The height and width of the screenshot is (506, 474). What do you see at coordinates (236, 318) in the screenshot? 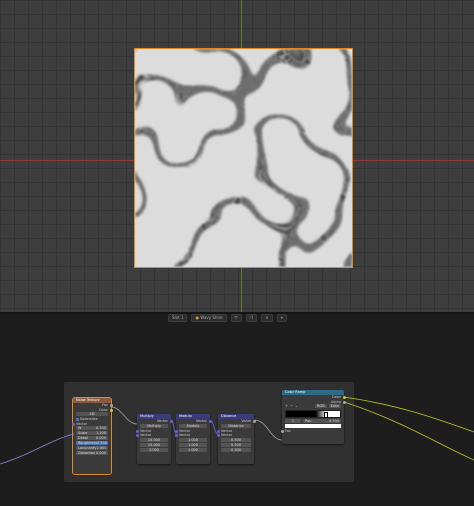
I see `shield-icon: ⛉` at bounding box center [236, 318].